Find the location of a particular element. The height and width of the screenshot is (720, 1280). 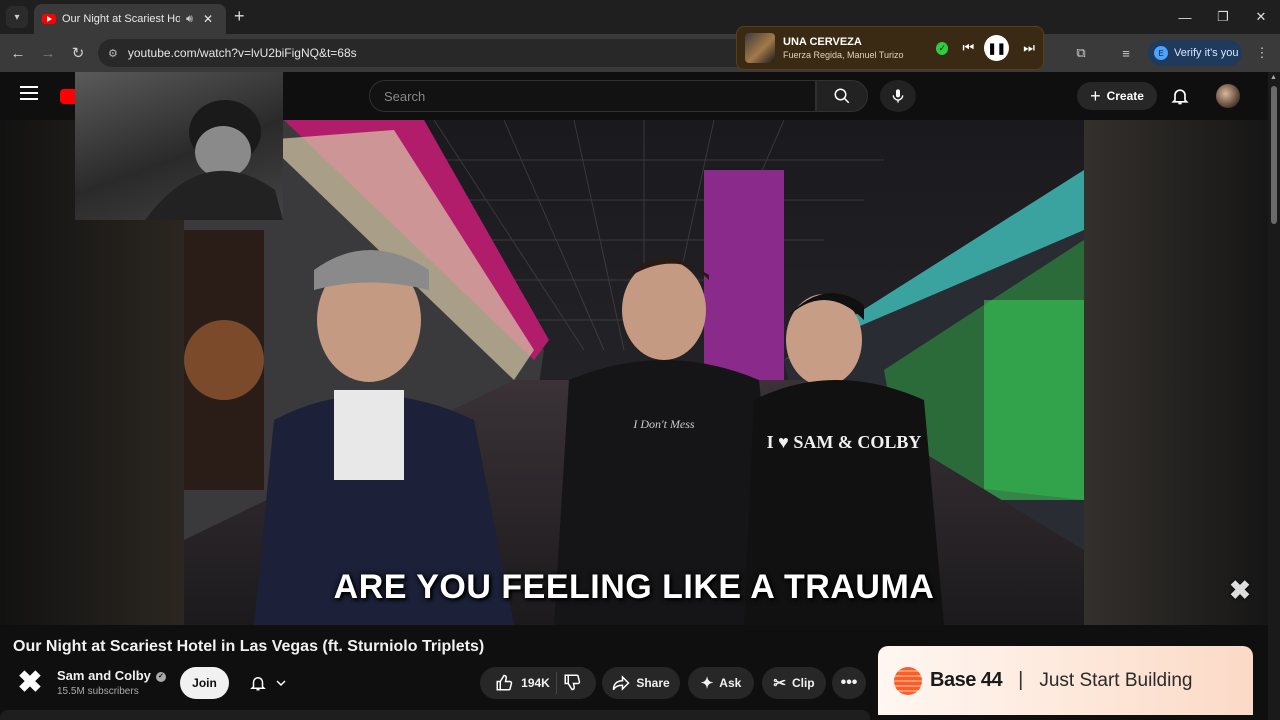

track-info: UNA CERVEZA Fuerza Regida, Manuel Turizo is located at coordinates (854, 48).